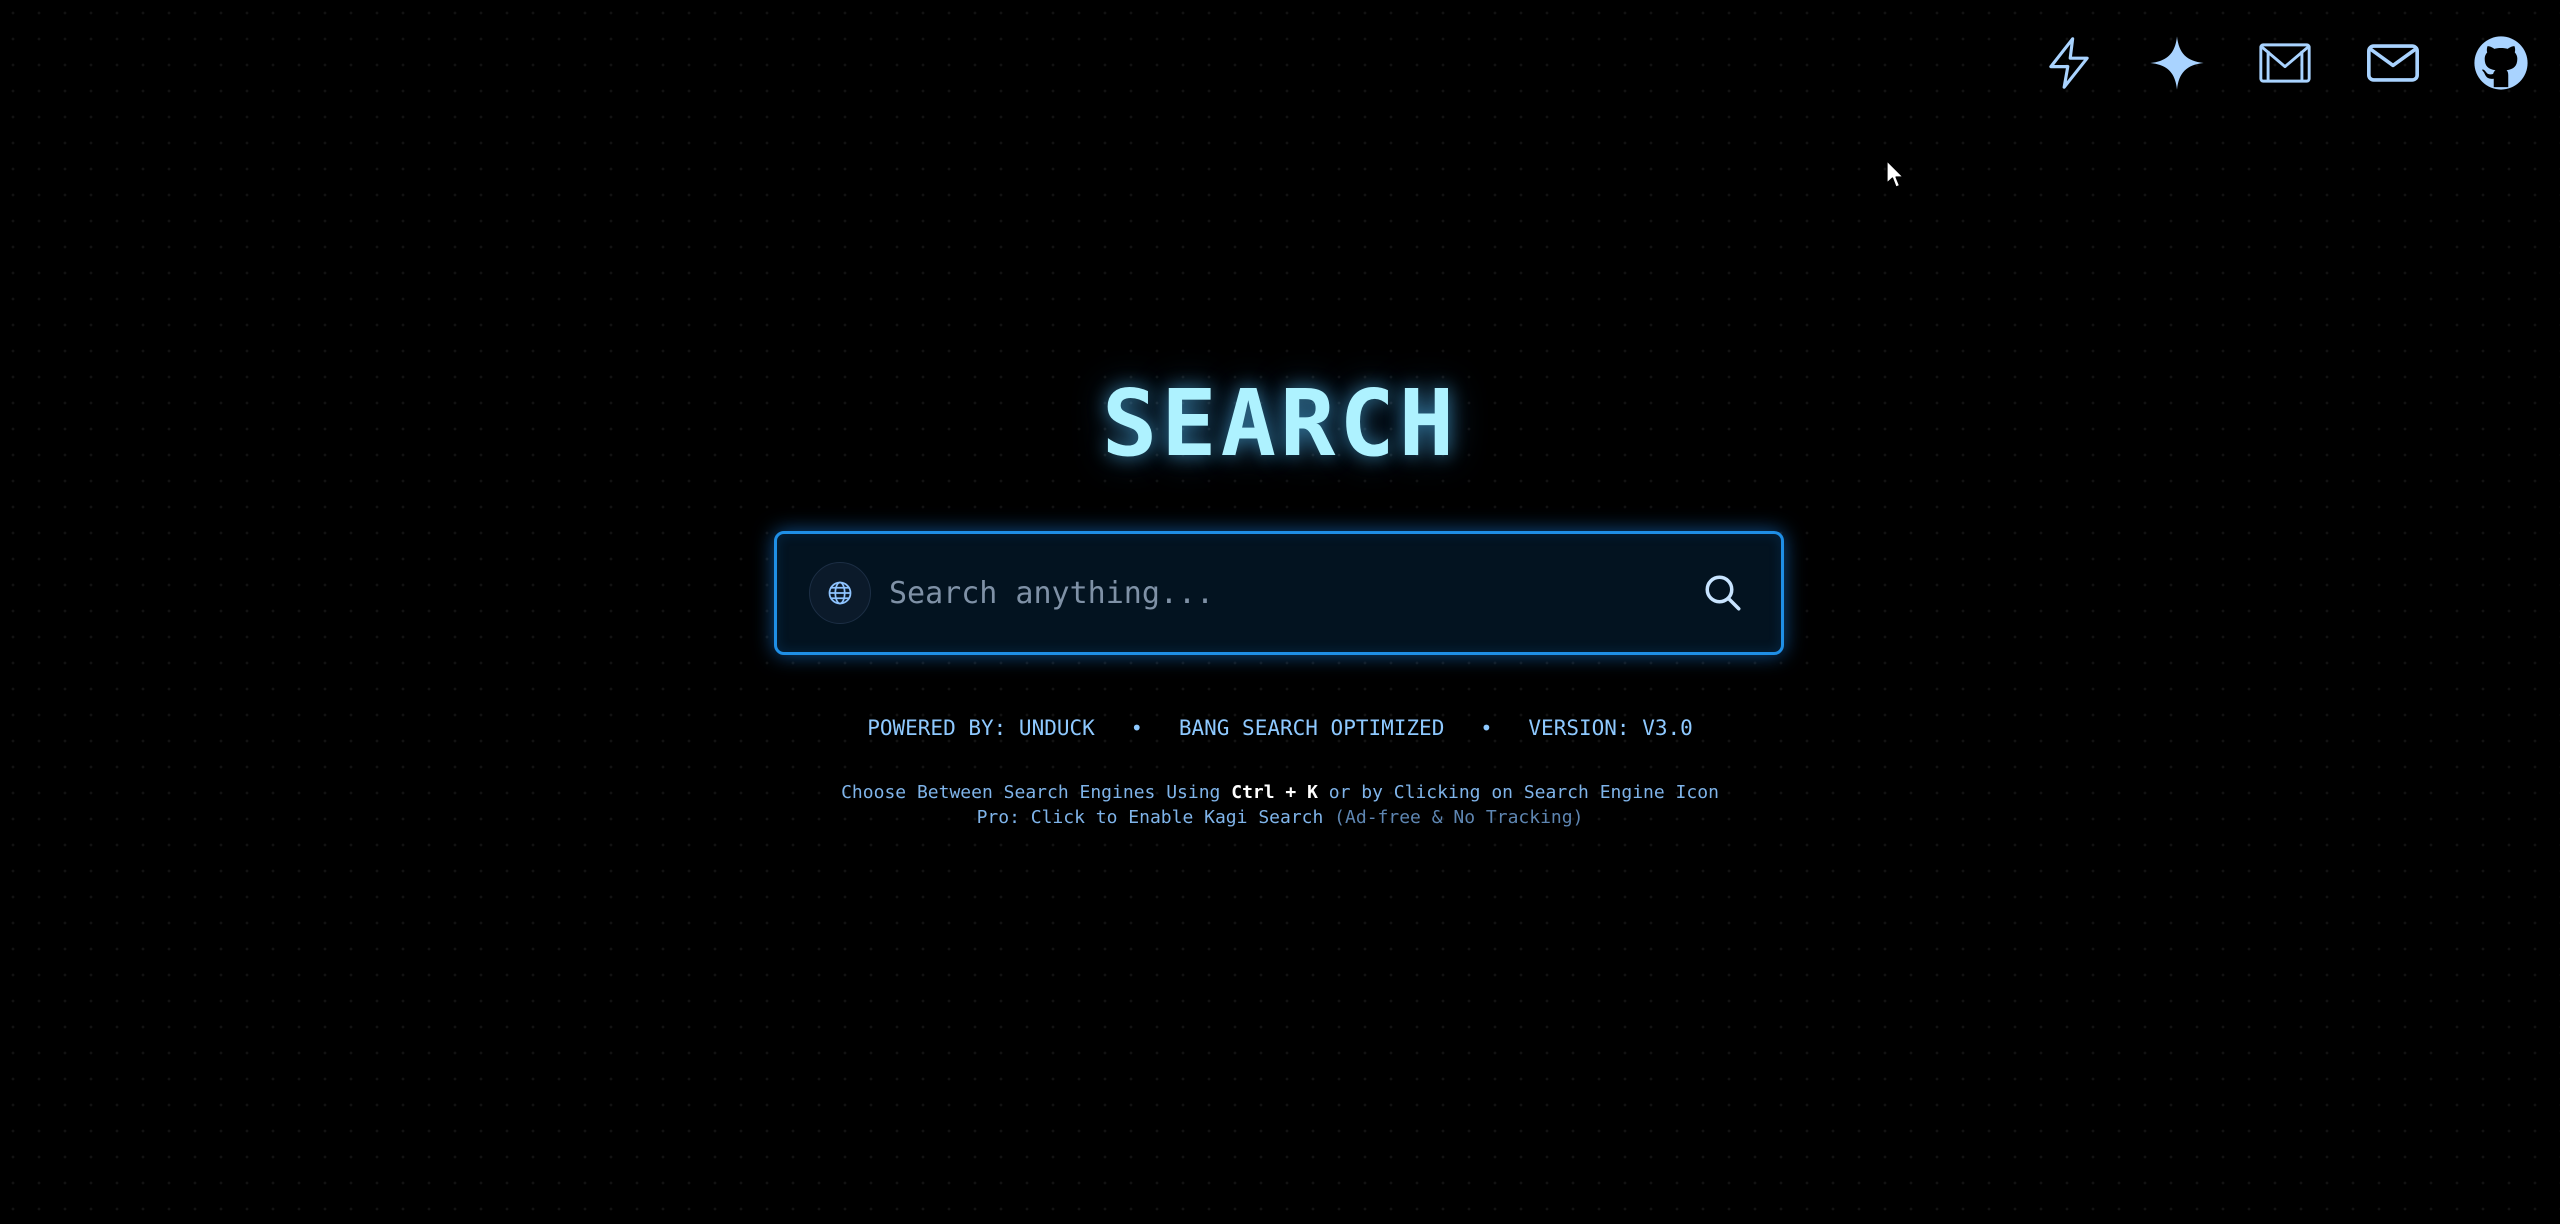 This screenshot has height=1224, width=2560. What do you see at coordinates (1610, 728) in the screenshot?
I see `version-label: VERSION: V3.0` at bounding box center [1610, 728].